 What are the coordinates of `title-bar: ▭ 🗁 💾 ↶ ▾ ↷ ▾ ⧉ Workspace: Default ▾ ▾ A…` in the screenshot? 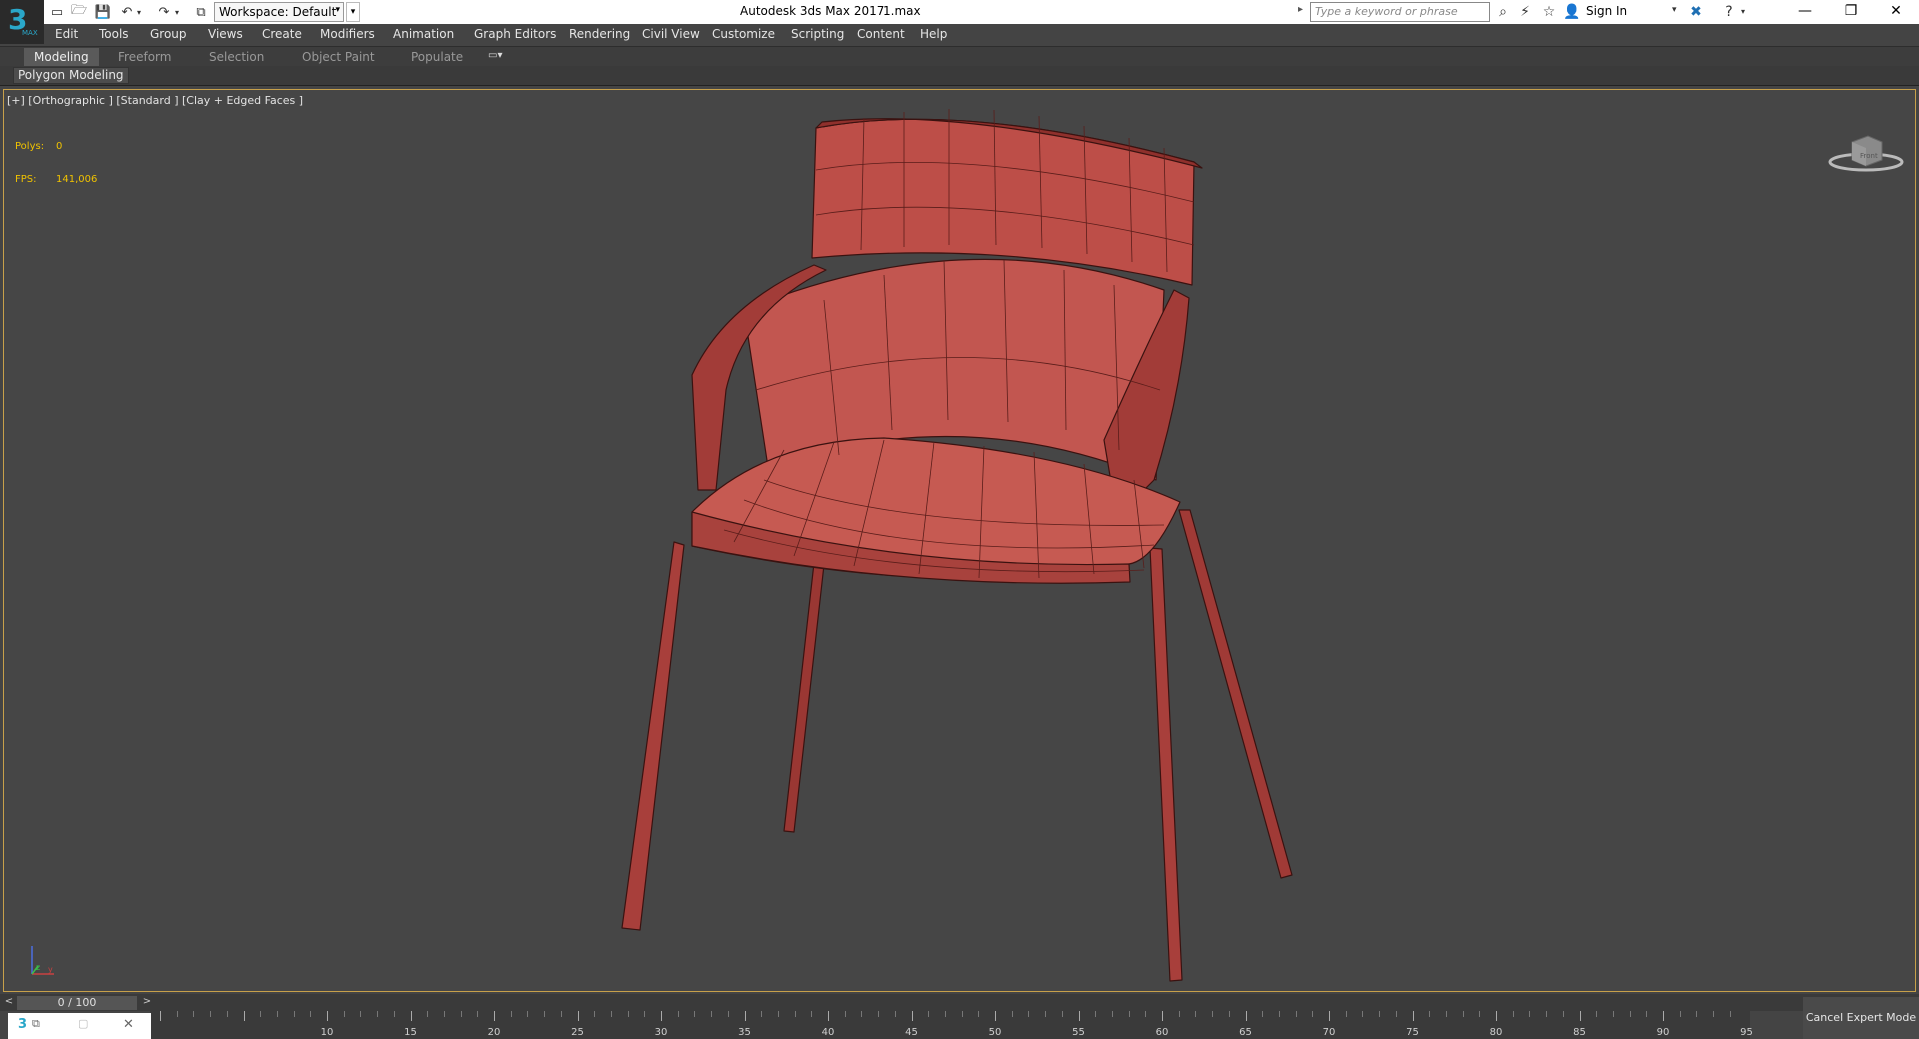 It's located at (959, 12).